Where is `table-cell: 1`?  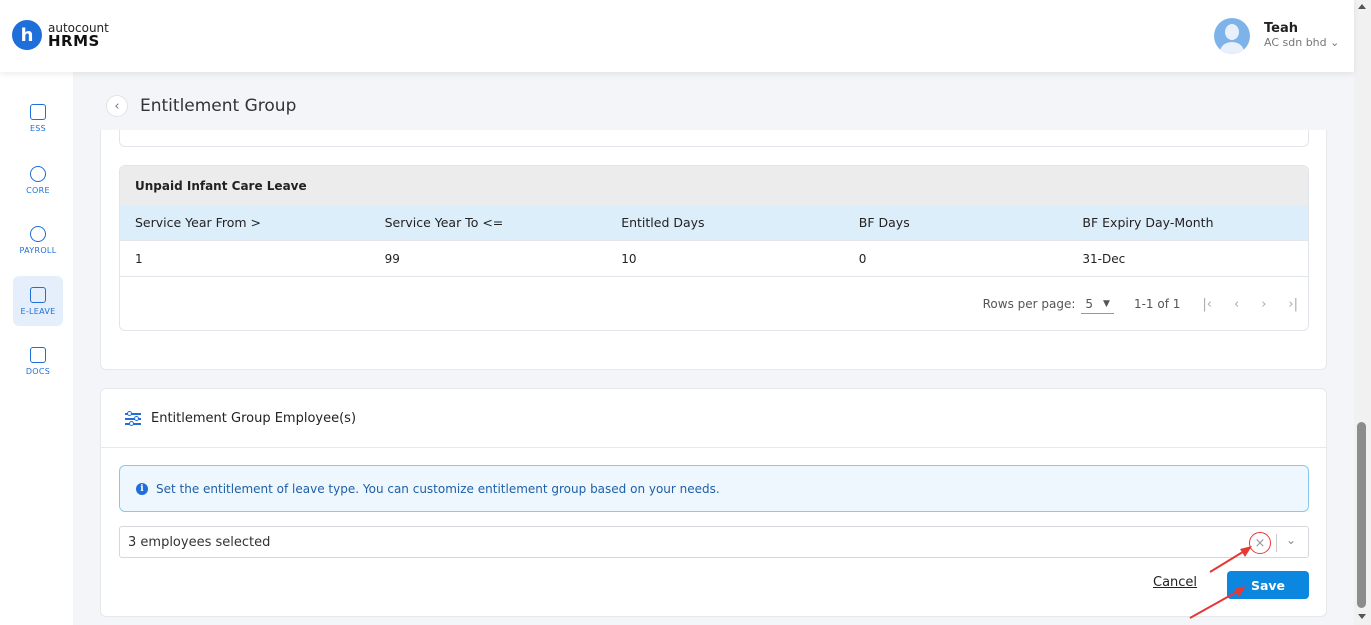 table-cell: 1 is located at coordinates (139, 258).